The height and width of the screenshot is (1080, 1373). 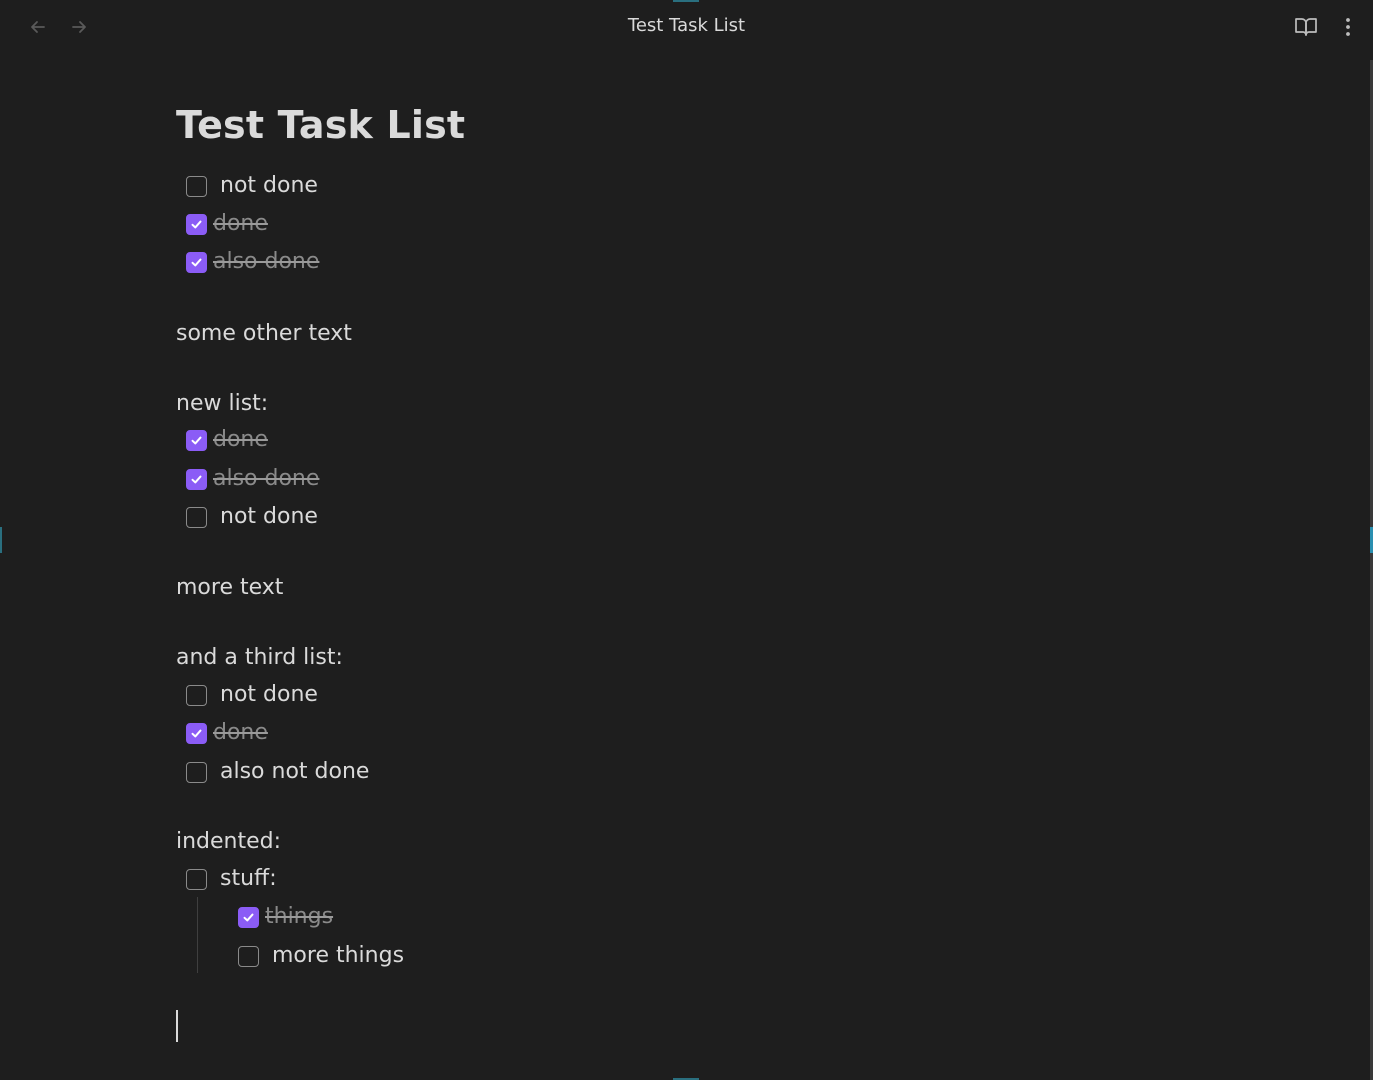 What do you see at coordinates (264, 333) in the screenshot?
I see `paragraph: some other text` at bounding box center [264, 333].